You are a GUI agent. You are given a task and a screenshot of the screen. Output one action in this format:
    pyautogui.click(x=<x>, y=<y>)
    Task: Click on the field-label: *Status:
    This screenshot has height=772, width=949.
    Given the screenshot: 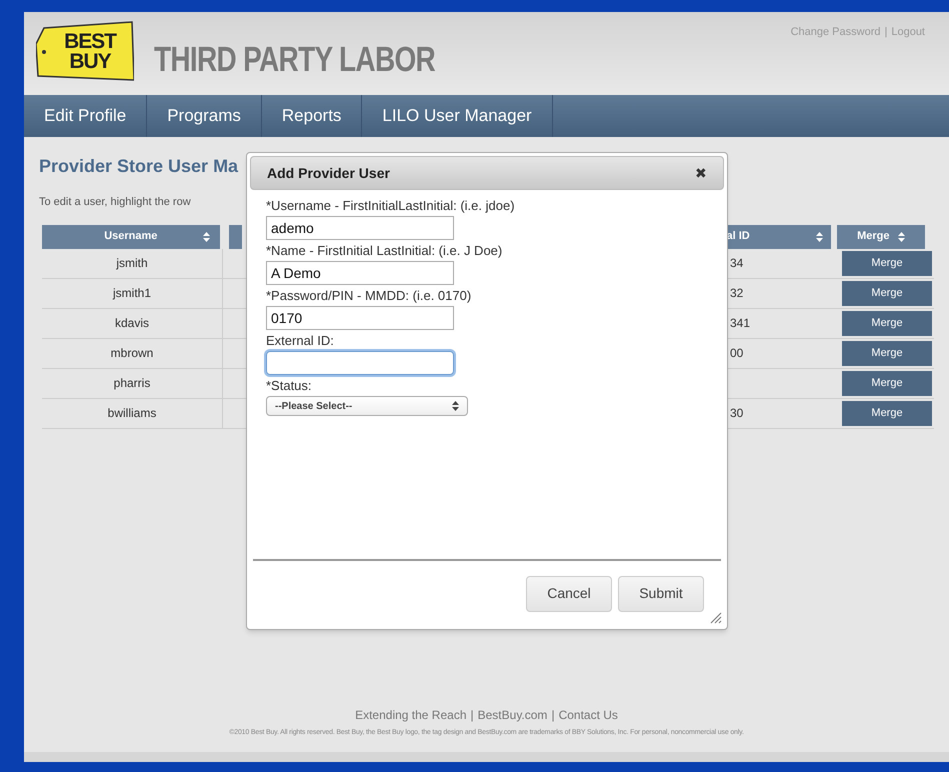 What is the action you would take?
    pyautogui.click(x=289, y=386)
    